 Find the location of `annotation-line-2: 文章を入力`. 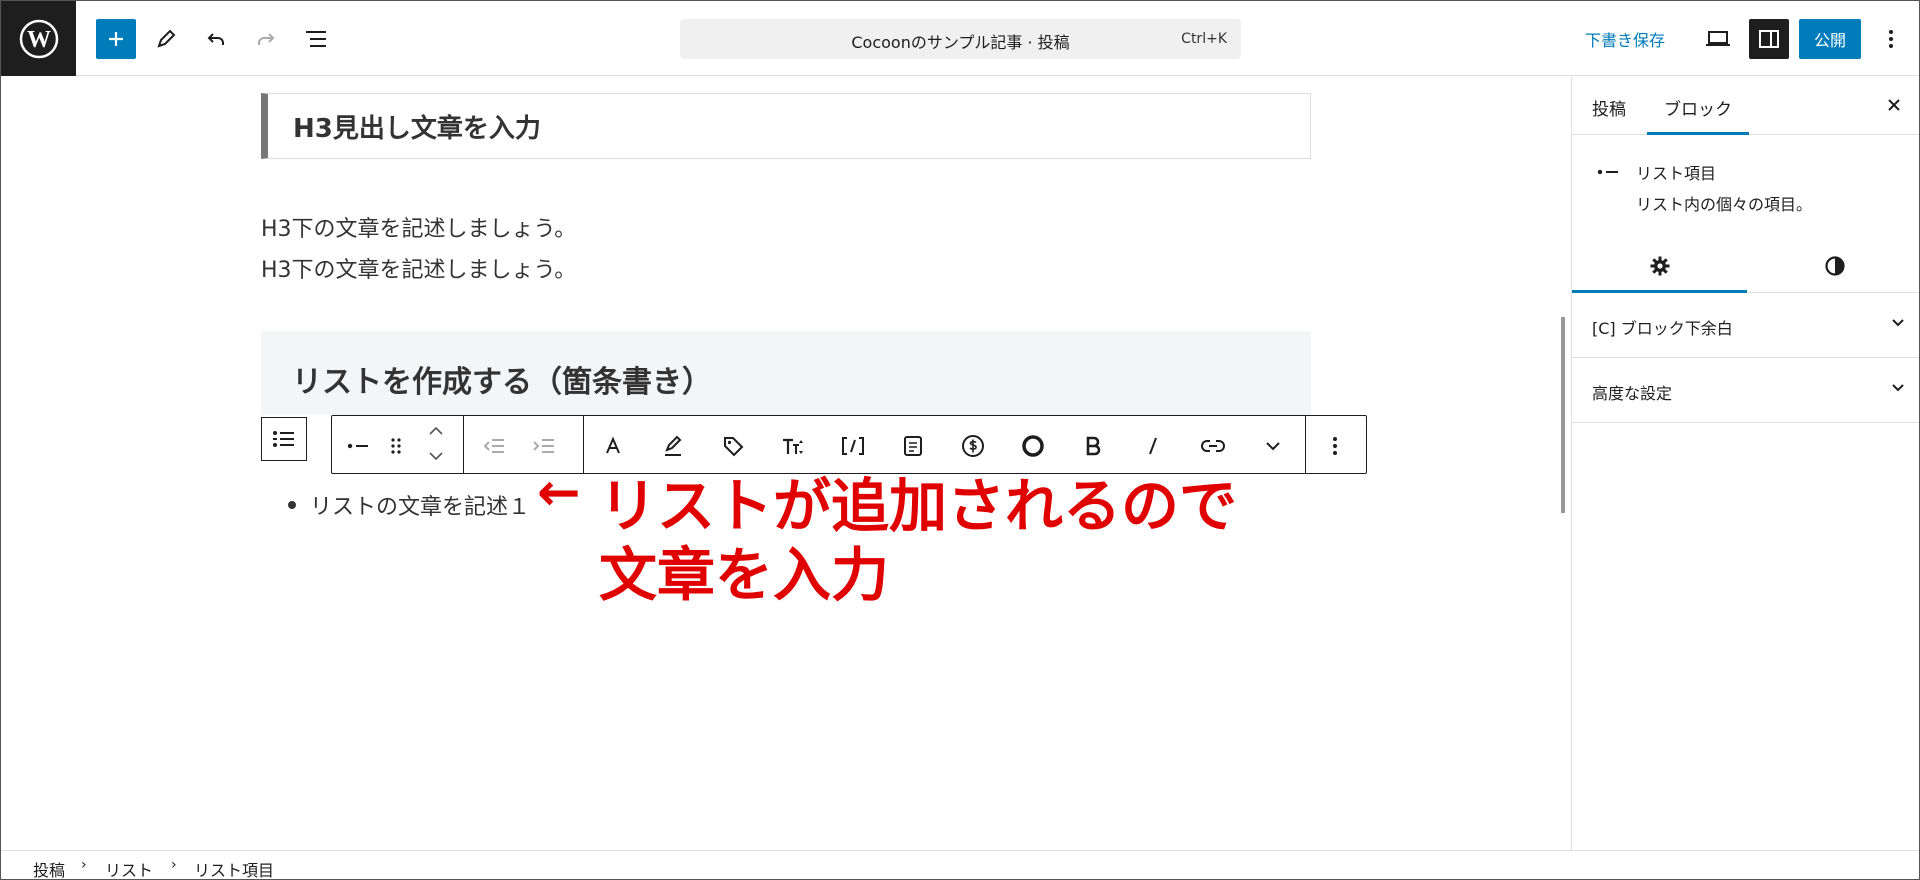

annotation-line-2: 文章を入力 is located at coordinates (744, 575).